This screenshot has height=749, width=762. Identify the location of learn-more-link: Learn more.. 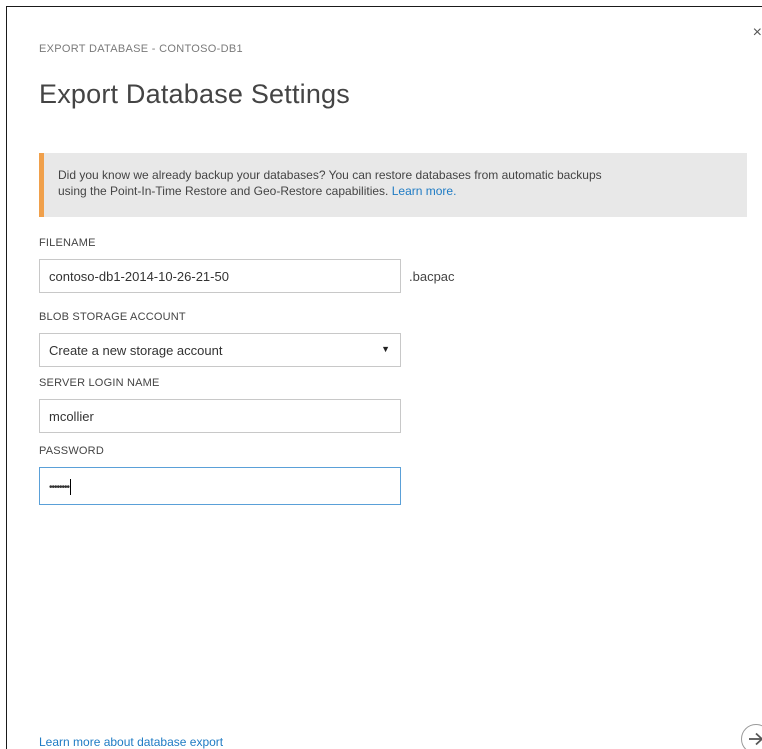
(424, 191).